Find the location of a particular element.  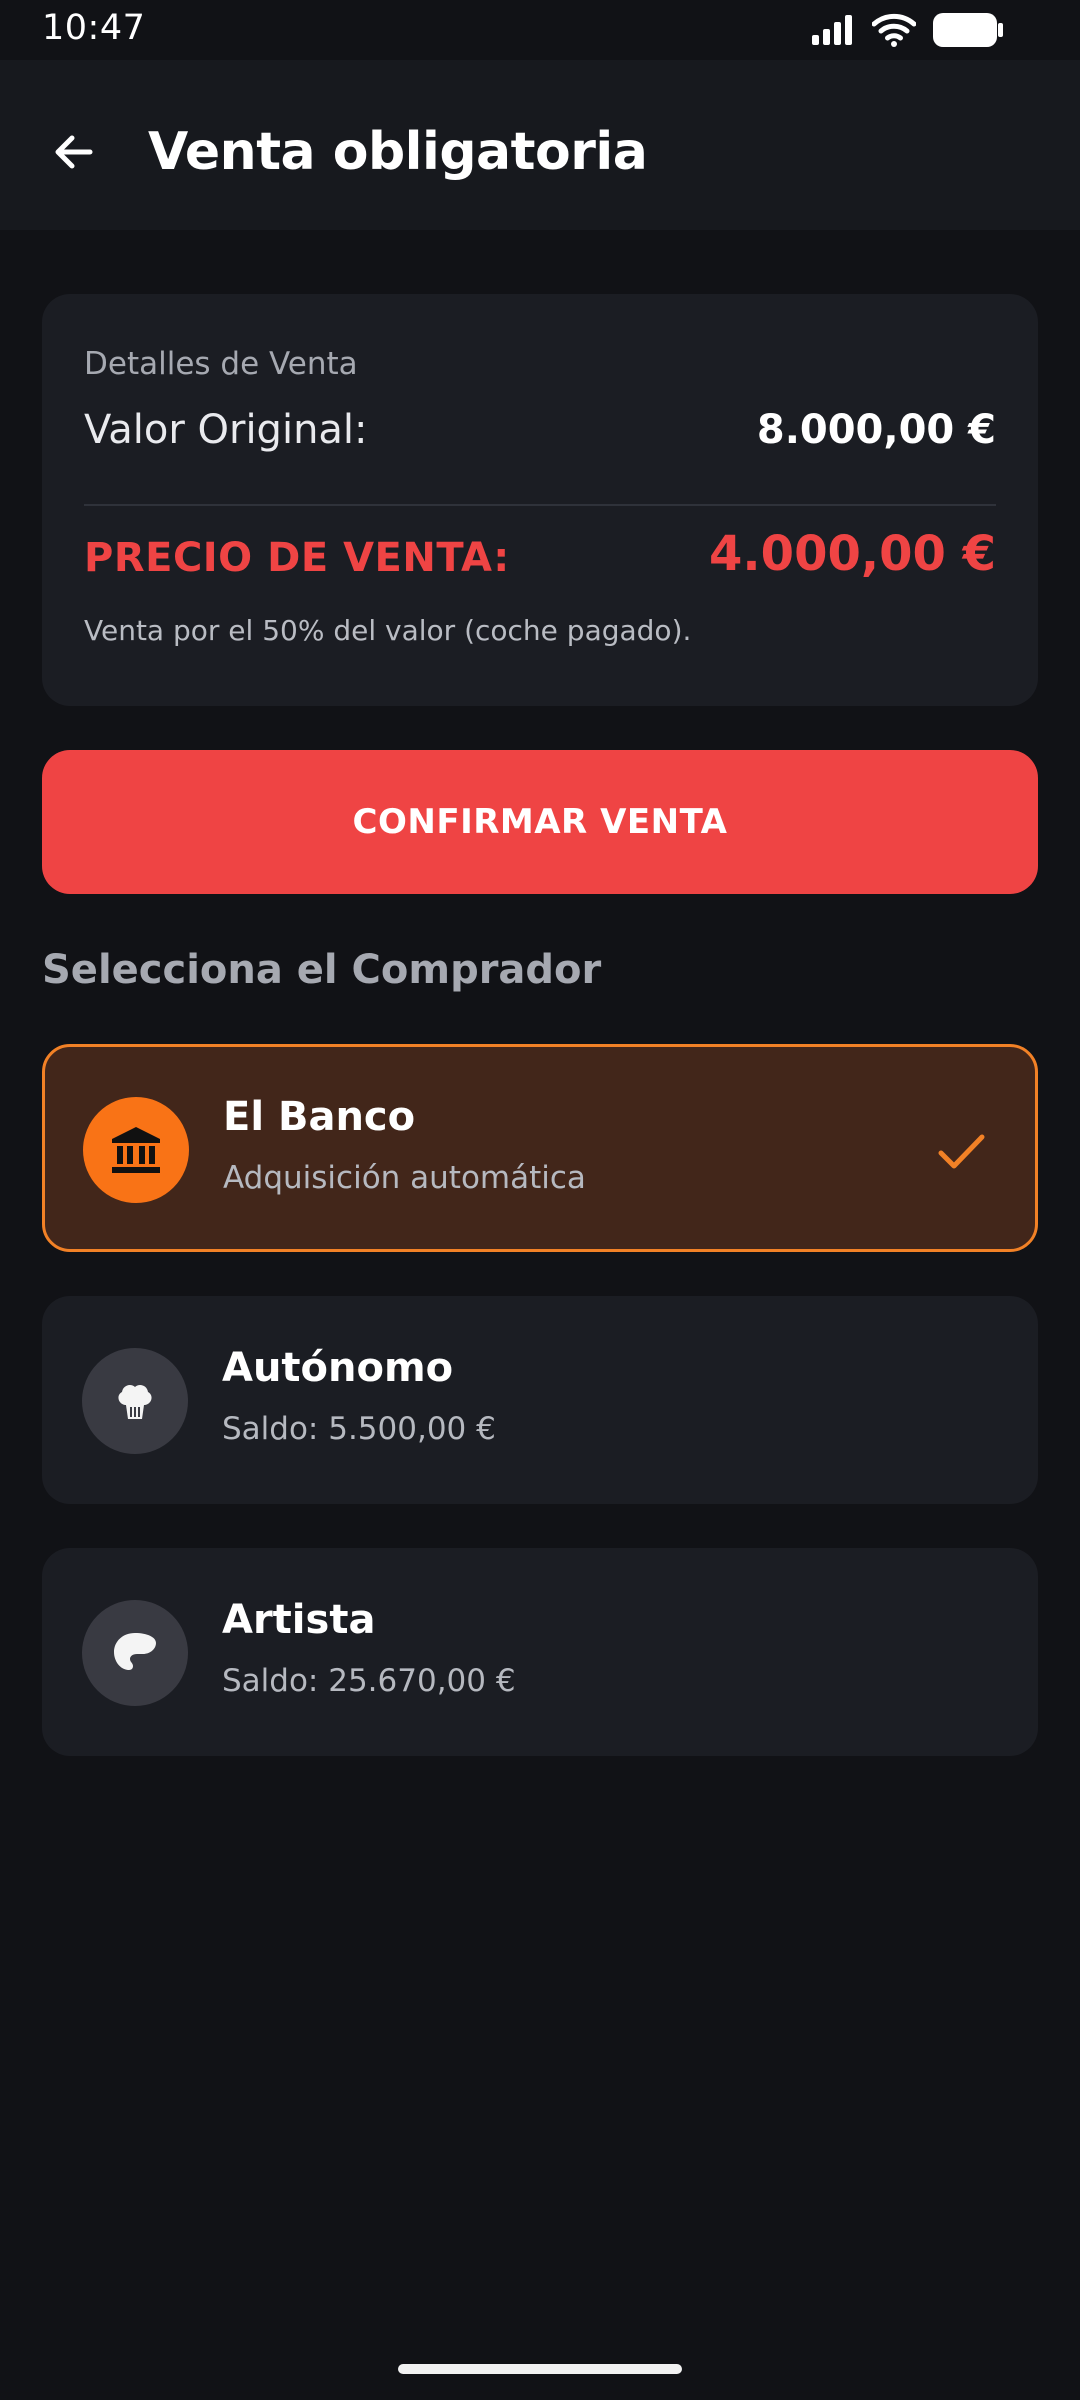

palette-icon is located at coordinates (135, 1651).